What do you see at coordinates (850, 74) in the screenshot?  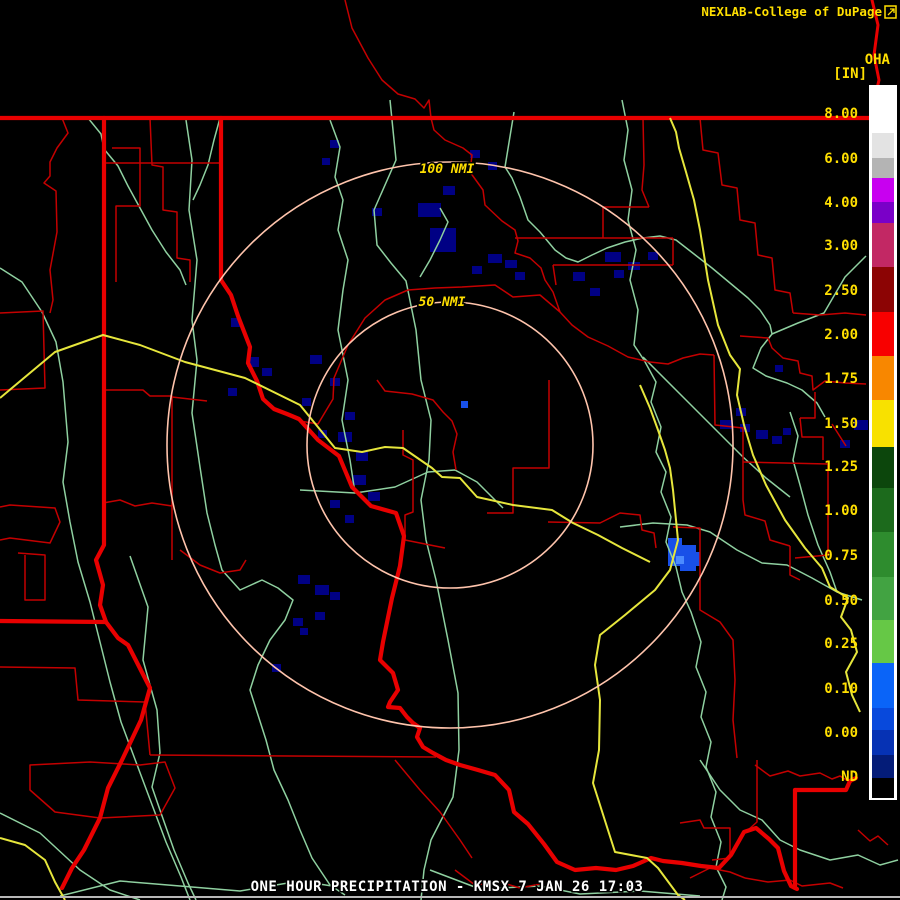 I see `units-label: [IN]` at bounding box center [850, 74].